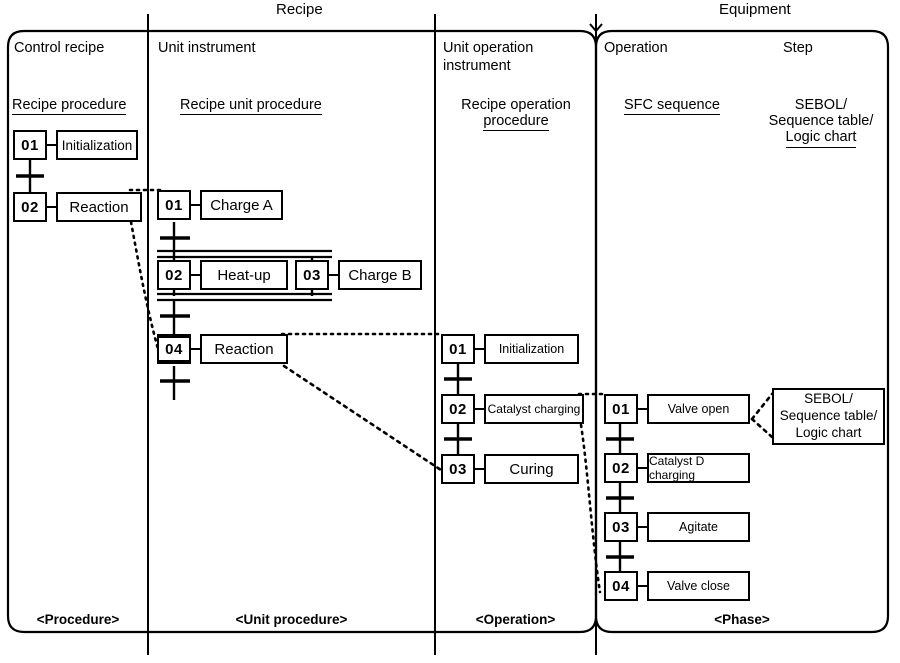  I want to click on step-action: Charge A, so click(241, 205).